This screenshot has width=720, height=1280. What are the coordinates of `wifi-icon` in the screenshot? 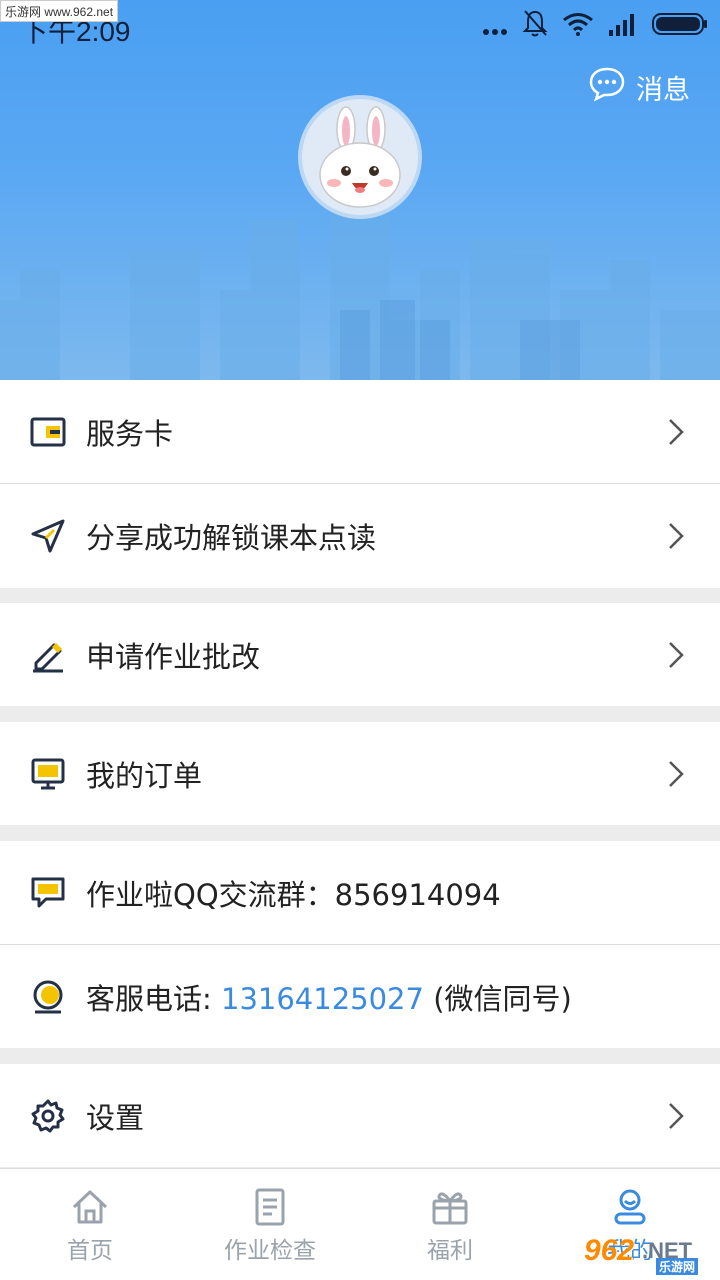 It's located at (578, 26).